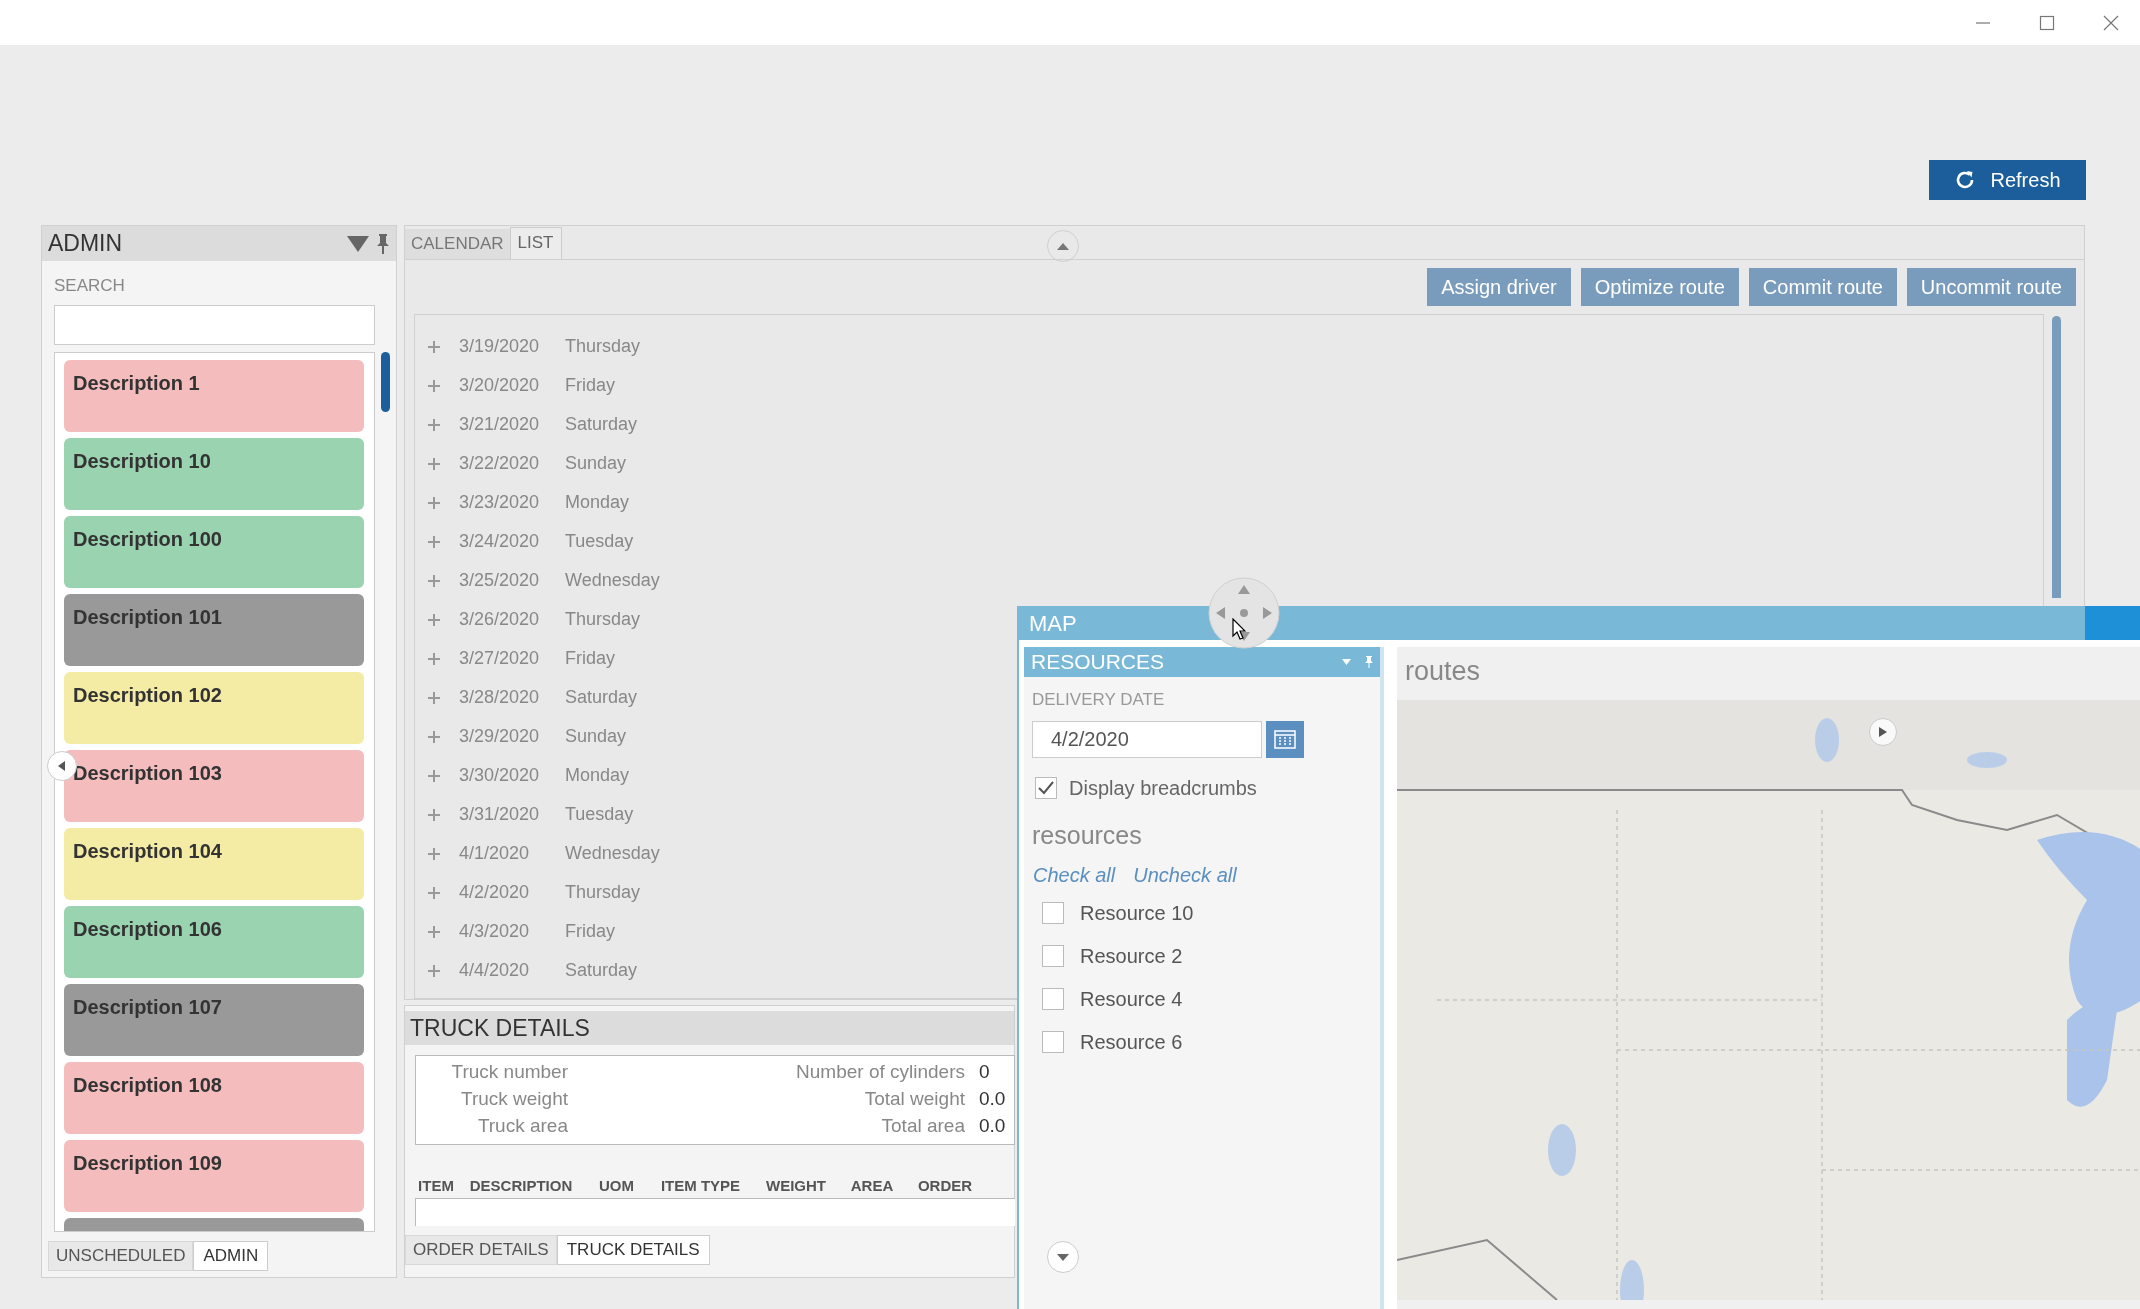  Describe the element at coordinates (500, 502) in the screenshot. I see `date-text: 3/23/2020` at that location.